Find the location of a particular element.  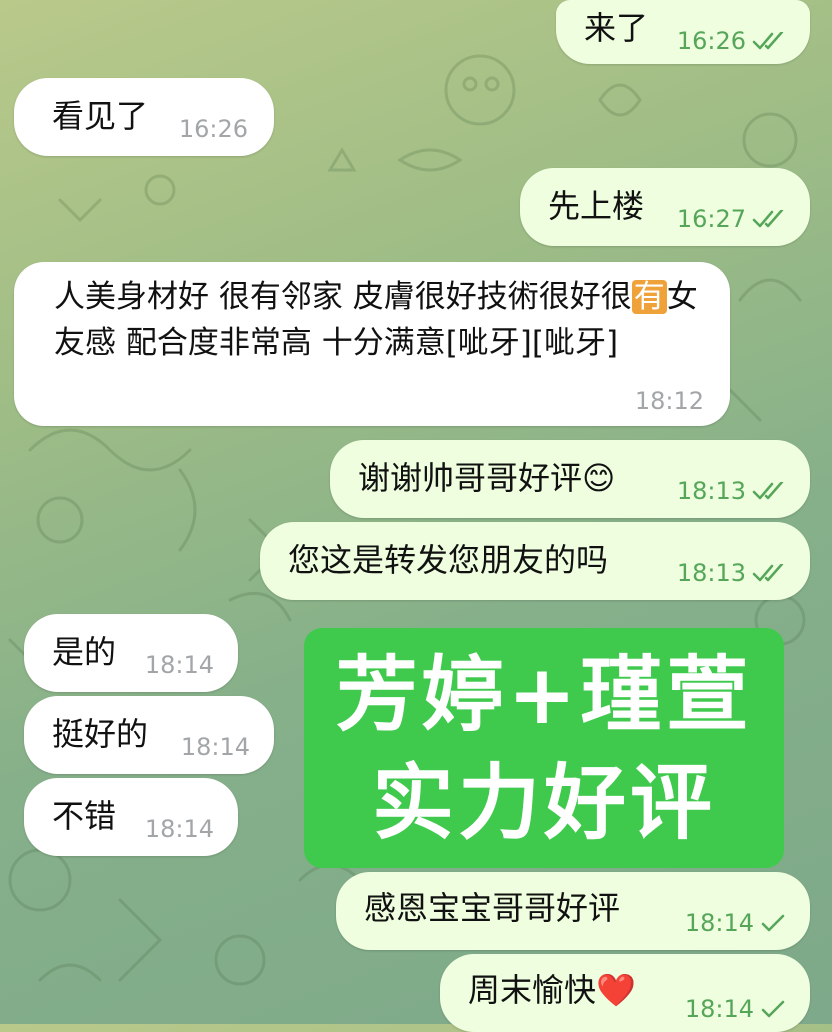

message-meta: 18:12 is located at coordinates (669, 401).